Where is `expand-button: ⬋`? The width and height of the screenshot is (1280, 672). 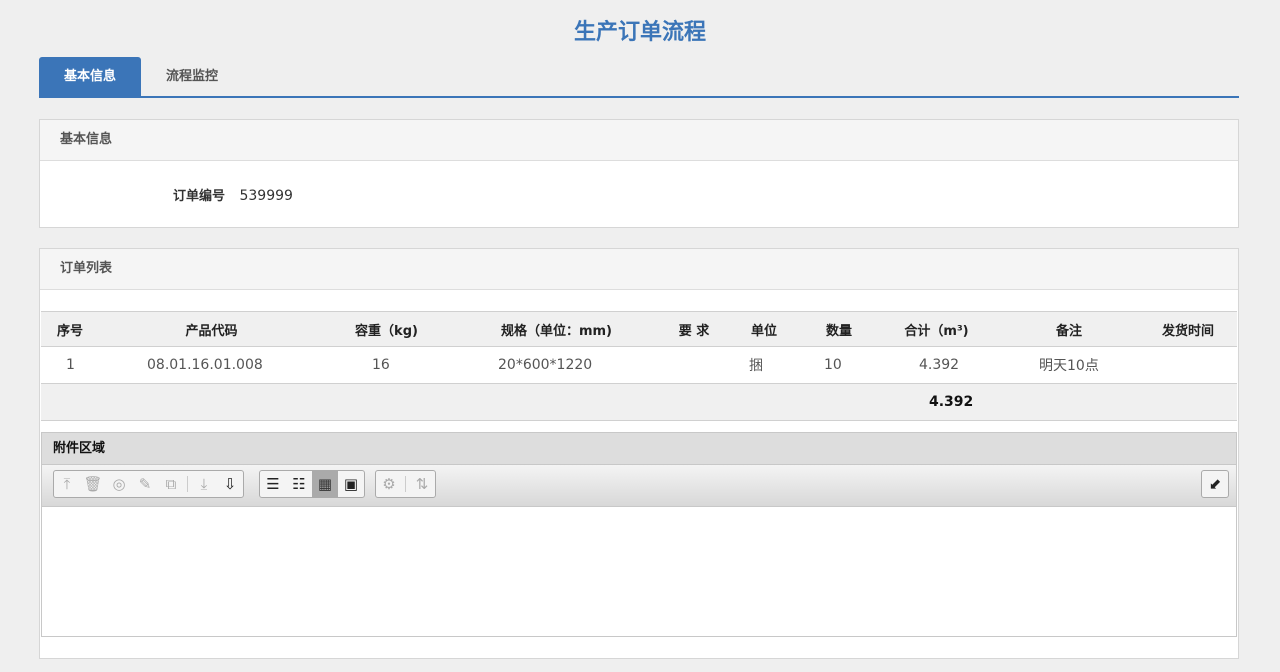 expand-button: ⬋ is located at coordinates (1215, 484).